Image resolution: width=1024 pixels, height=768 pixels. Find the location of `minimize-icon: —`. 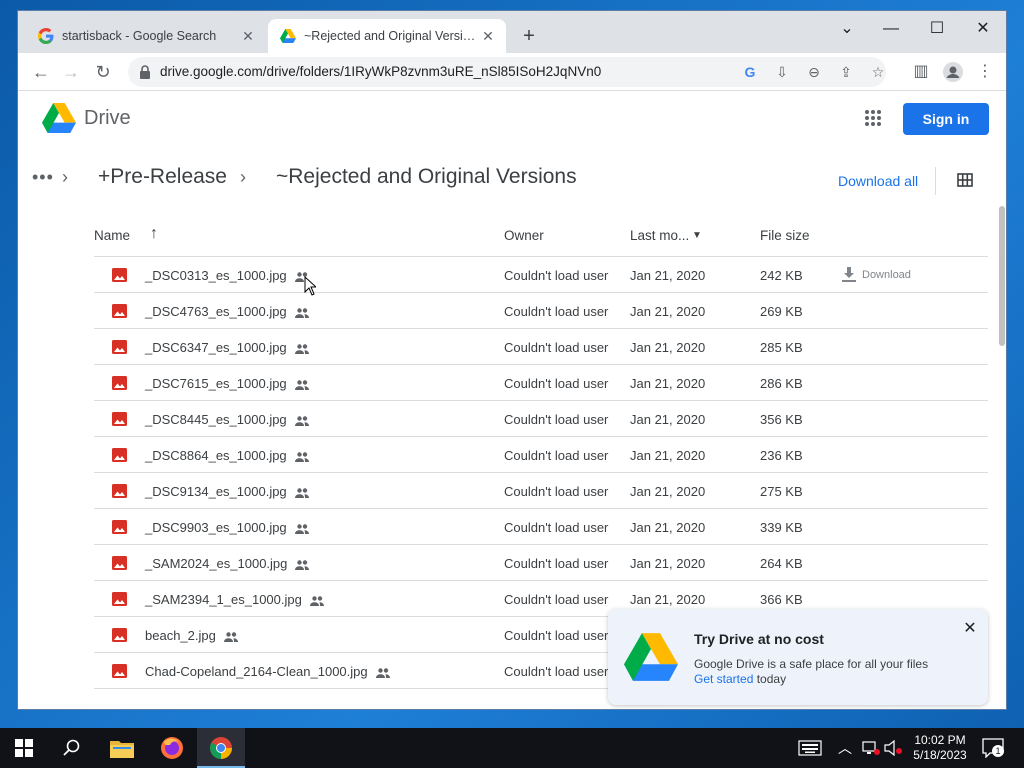

minimize-icon: — is located at coordinates (891, 29).